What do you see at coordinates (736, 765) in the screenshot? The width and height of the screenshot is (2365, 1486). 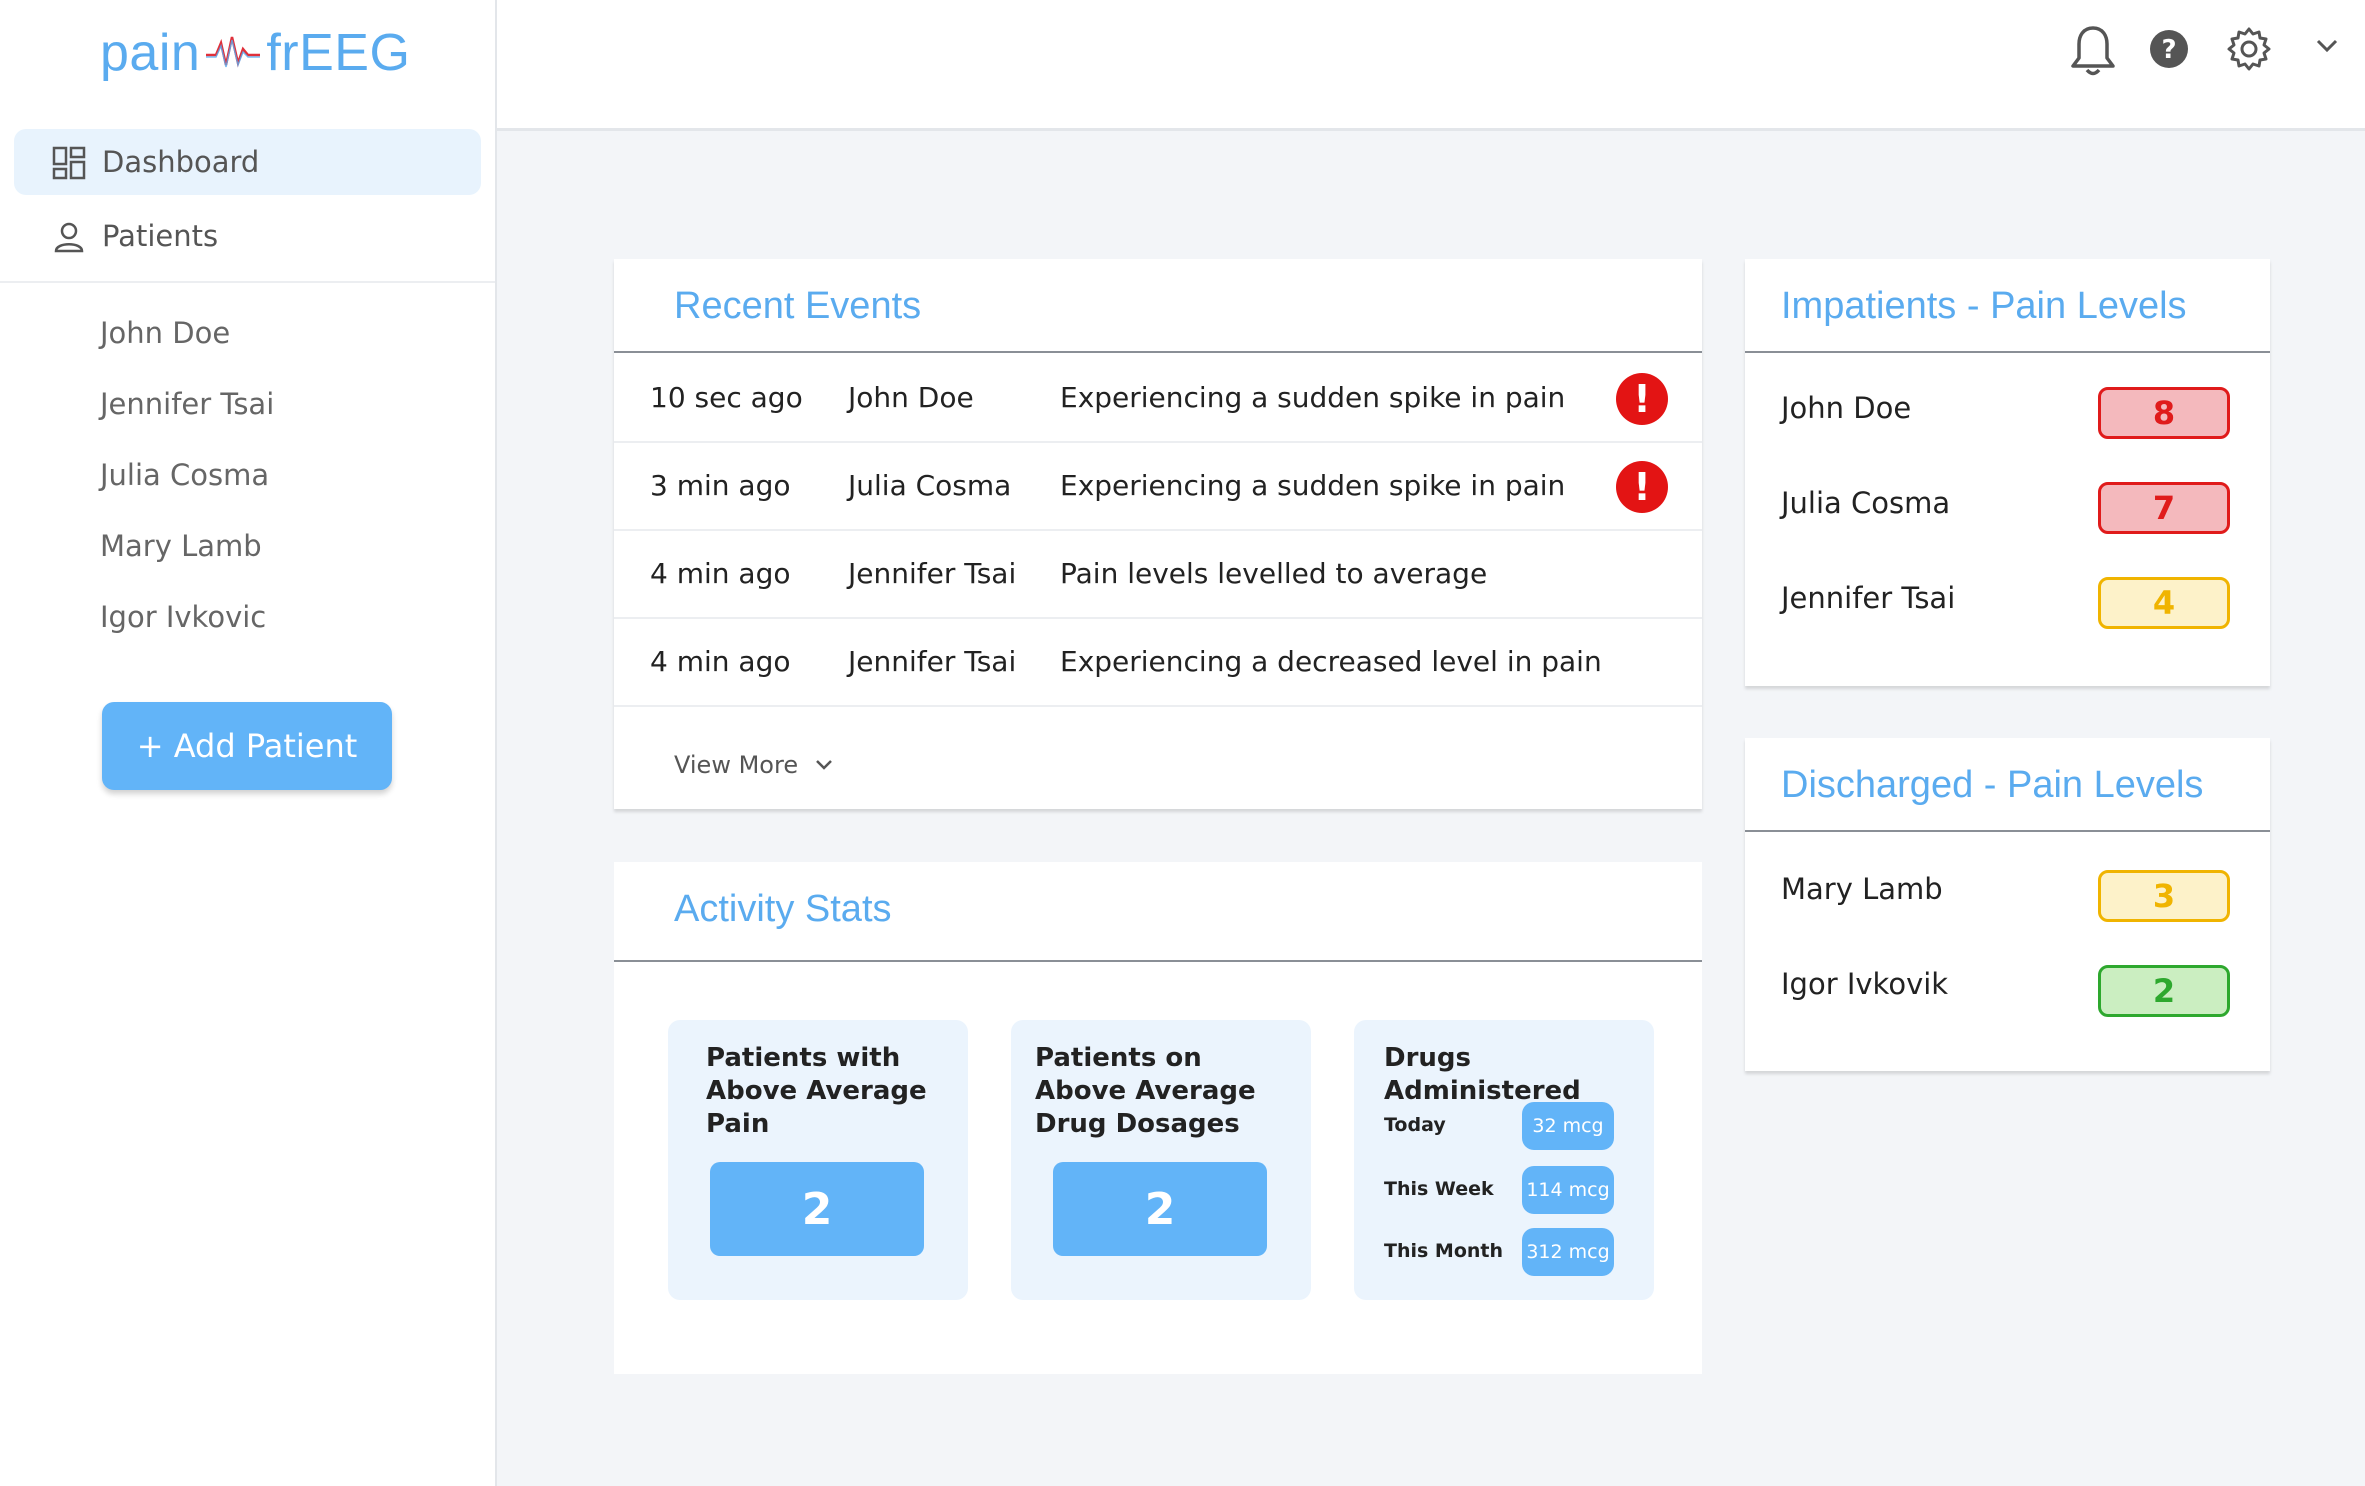 I see `view-more-label: View More` at bounding box center [736, 765].